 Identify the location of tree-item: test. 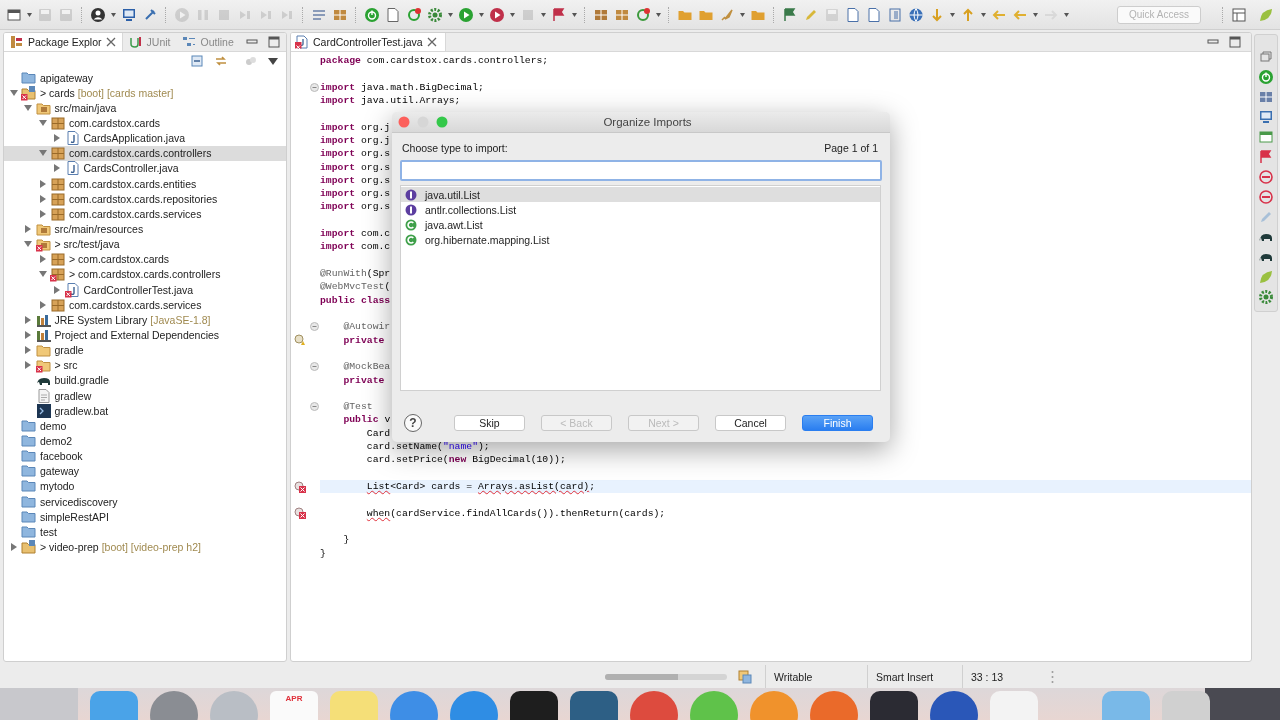
(145, 532).